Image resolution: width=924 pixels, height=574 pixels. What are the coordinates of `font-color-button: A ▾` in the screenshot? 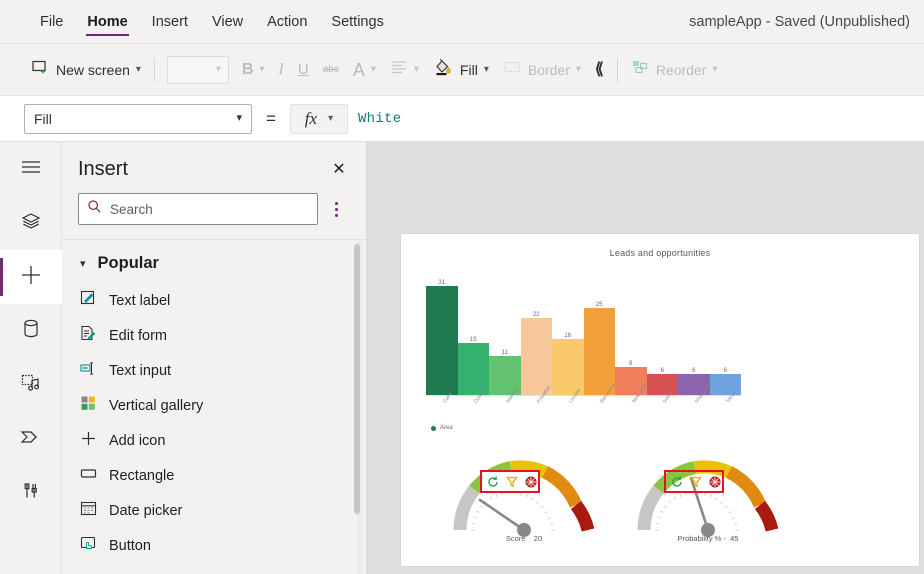 It's located at (364, 70).